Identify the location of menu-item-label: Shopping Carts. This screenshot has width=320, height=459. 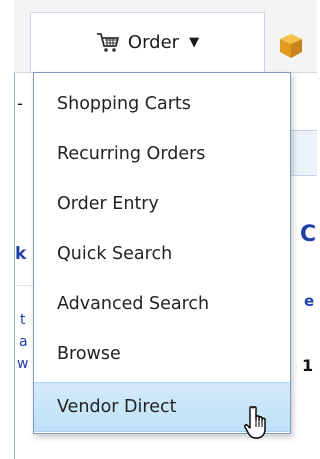
(124, 104).